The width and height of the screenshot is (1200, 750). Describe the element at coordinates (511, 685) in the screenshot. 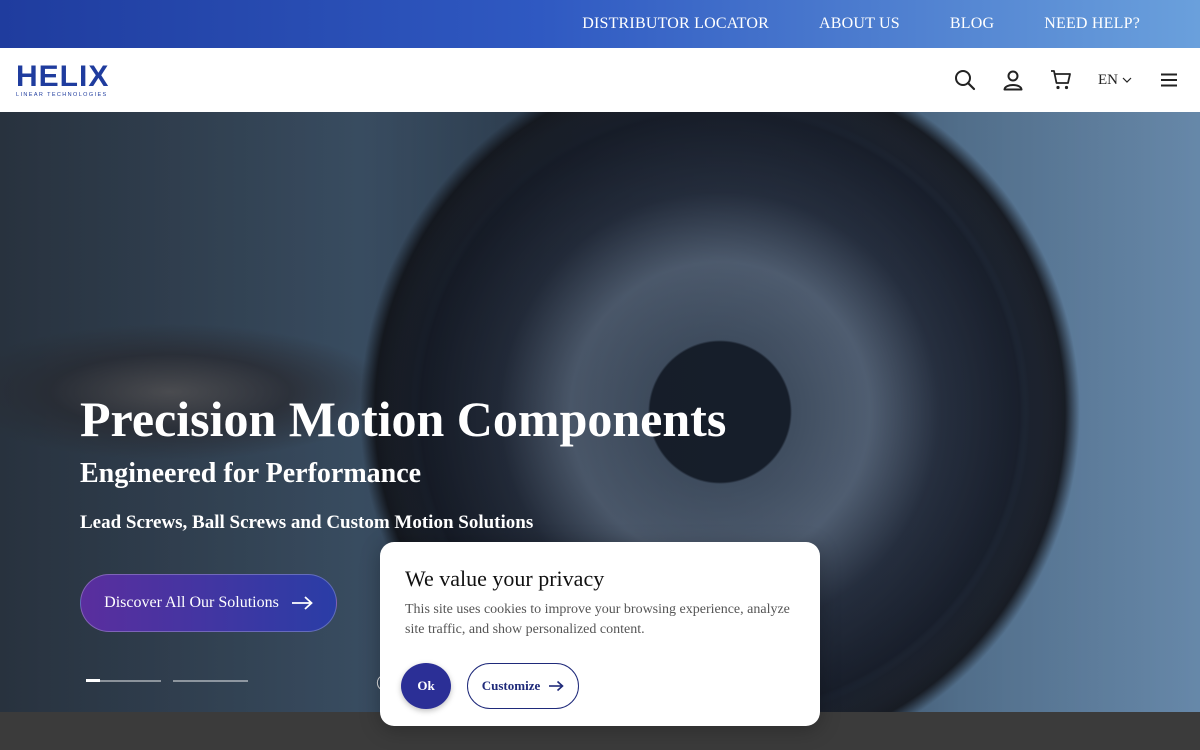

I see `customize-label: Customize` at that location.